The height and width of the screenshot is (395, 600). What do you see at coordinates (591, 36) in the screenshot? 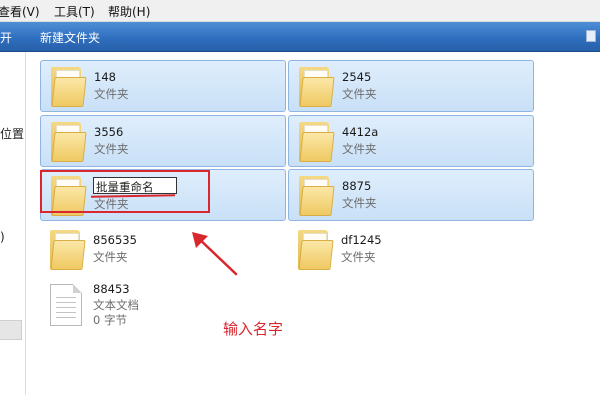
I see `details-pane-icon` at bounding box center [591, 36].